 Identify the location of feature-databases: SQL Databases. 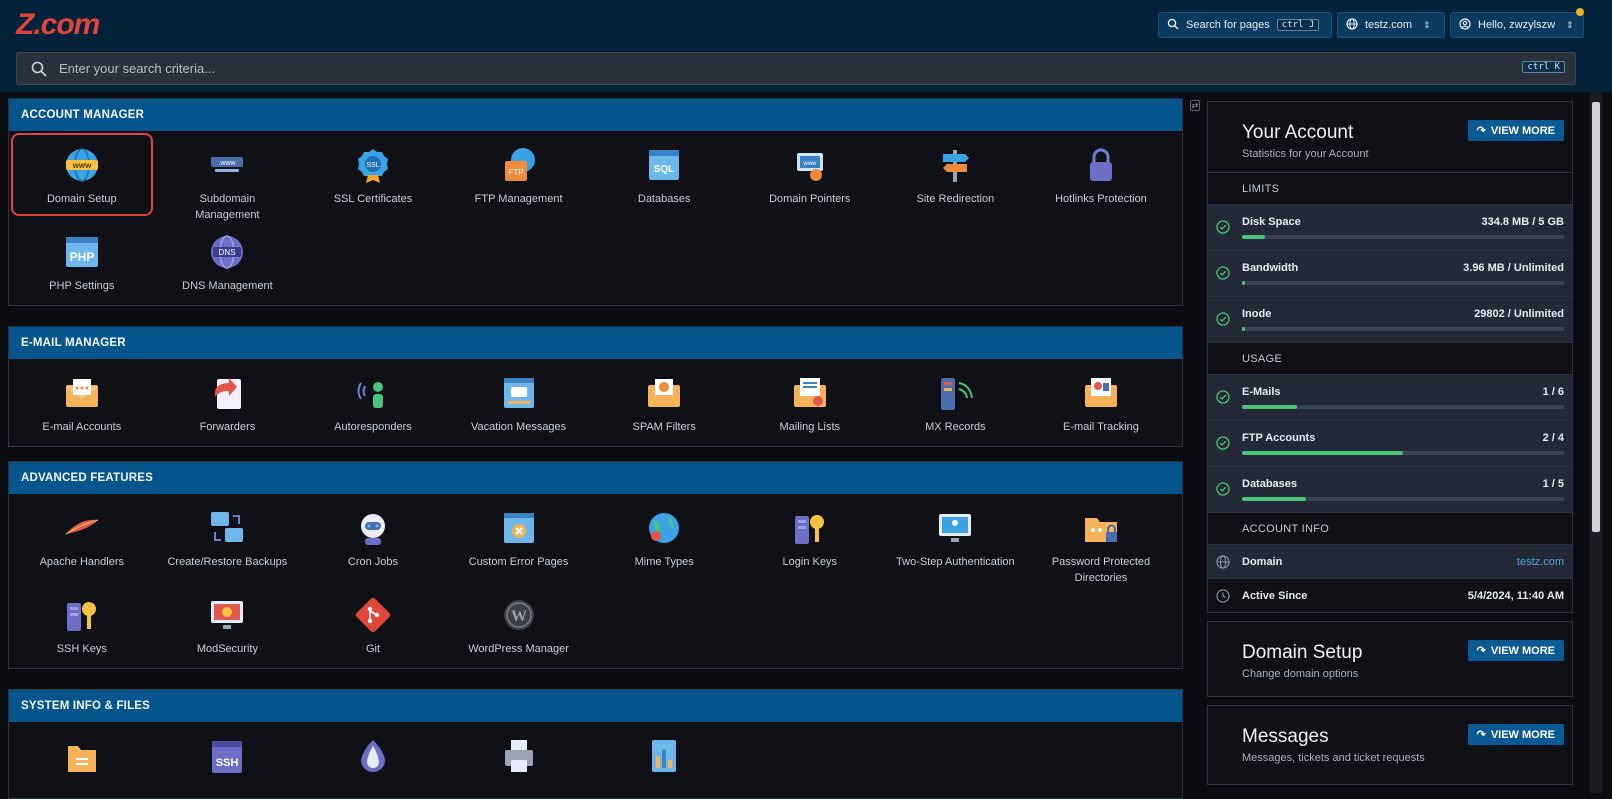
(664, 174).